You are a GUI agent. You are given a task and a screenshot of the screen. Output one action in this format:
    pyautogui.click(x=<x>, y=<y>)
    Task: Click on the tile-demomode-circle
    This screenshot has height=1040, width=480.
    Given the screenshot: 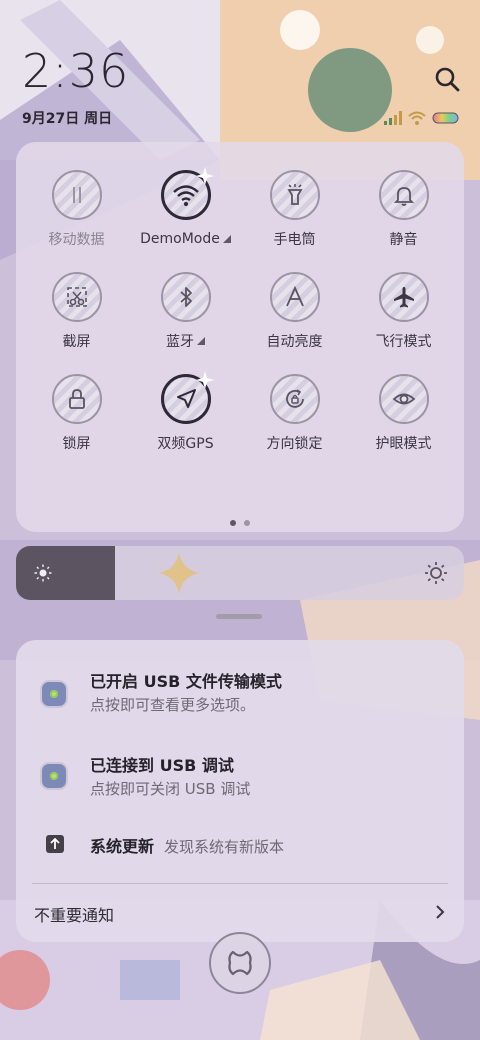 What is the action you would take?
    pyautogui.click(x=187, y=193)
    